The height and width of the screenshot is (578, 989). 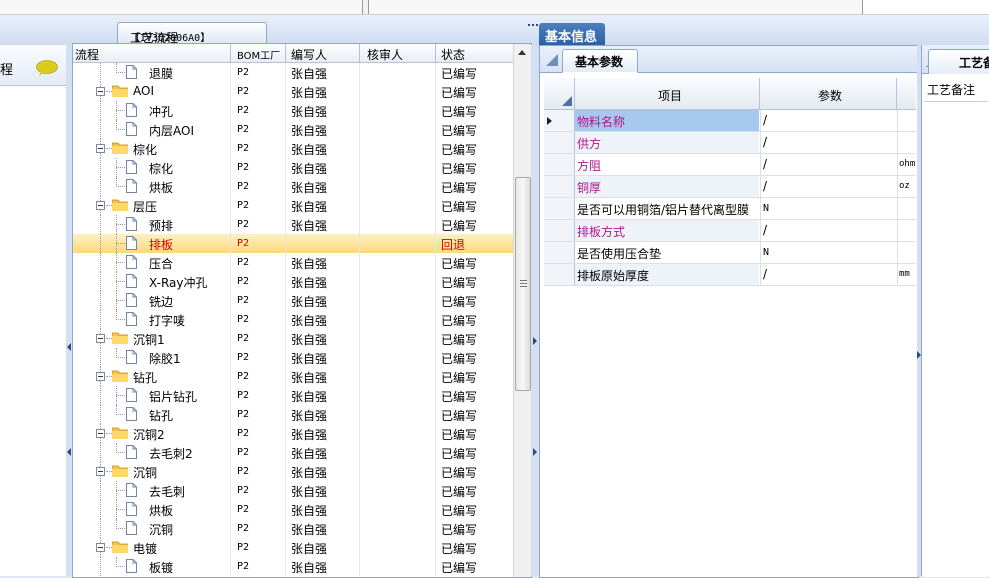 What do you see at coordinates (293, 243) in the screenshot?
I see `tree-row: 排板 P2 回退` at bounding box center [293, 243].